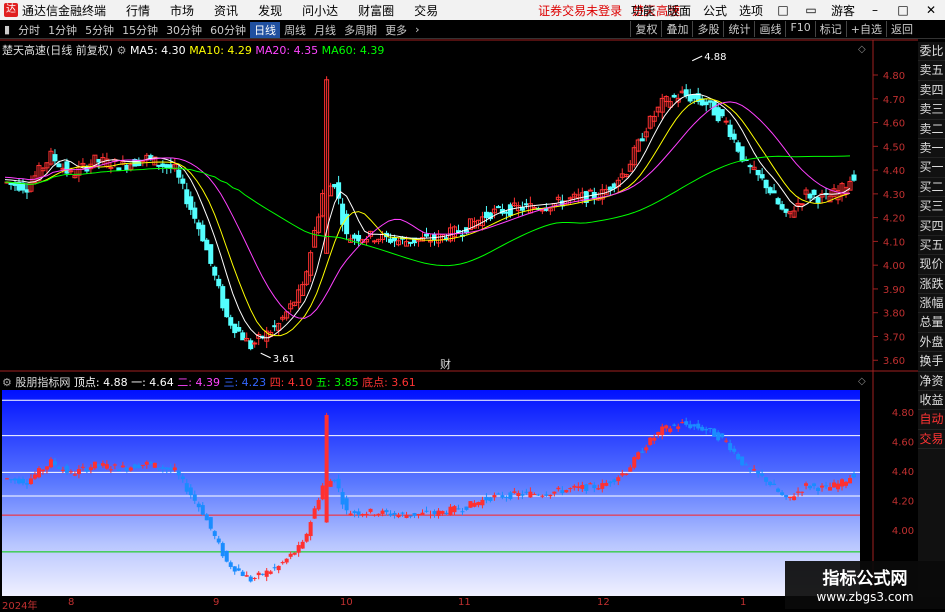  What do you see at coordinates (903, 472) in the screenshot?
I see `sub-axis-label: 4.40` at bounding box center [903, 472].